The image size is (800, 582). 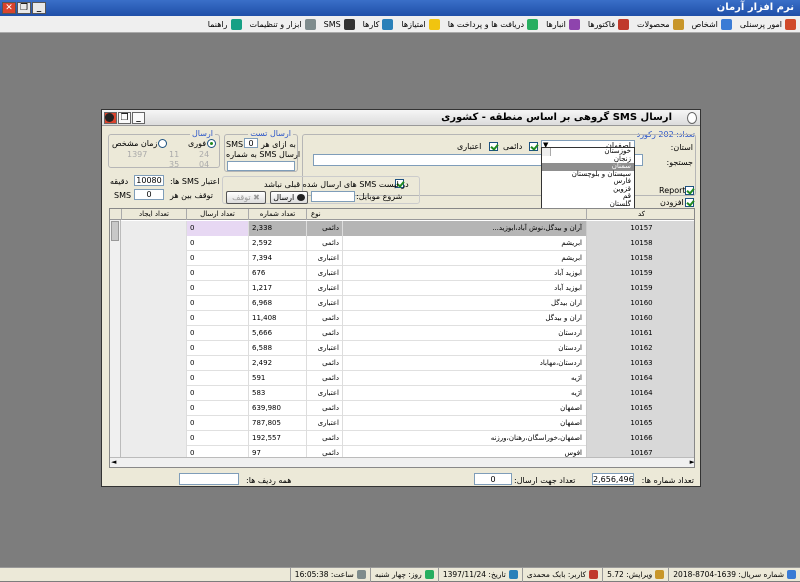 What do you see at coordinates (137, 154) in the screenshot?
I see `date-year: 1397` at bounding box center [137, 154].